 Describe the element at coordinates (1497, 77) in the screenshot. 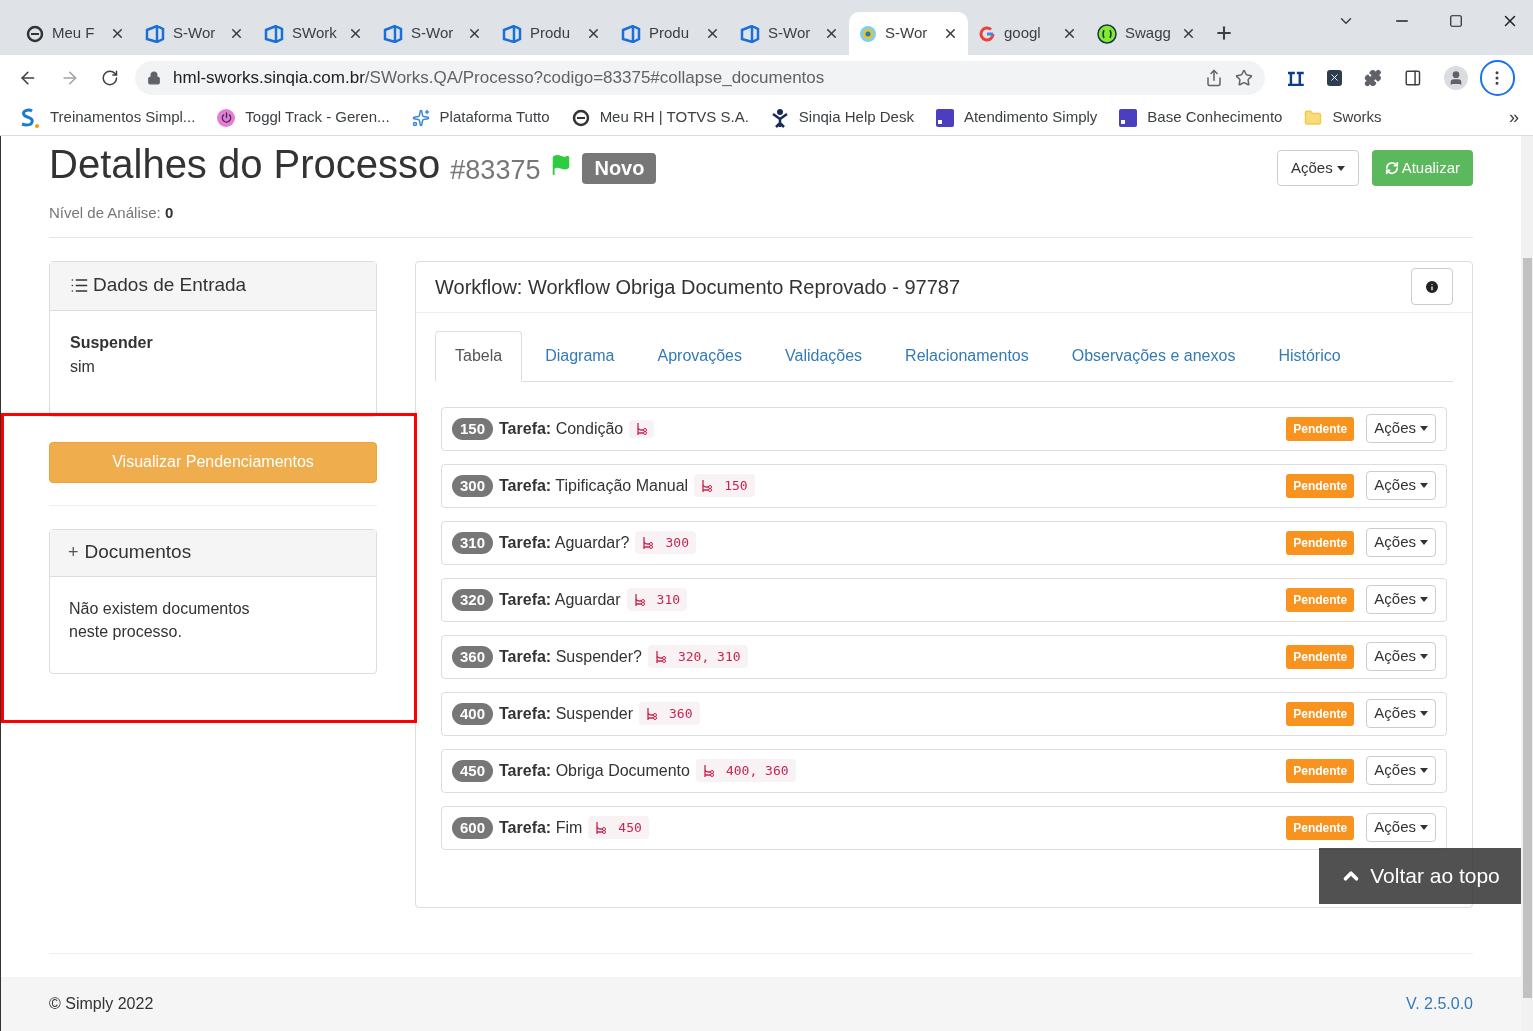

I see `menu-icon` at that location.